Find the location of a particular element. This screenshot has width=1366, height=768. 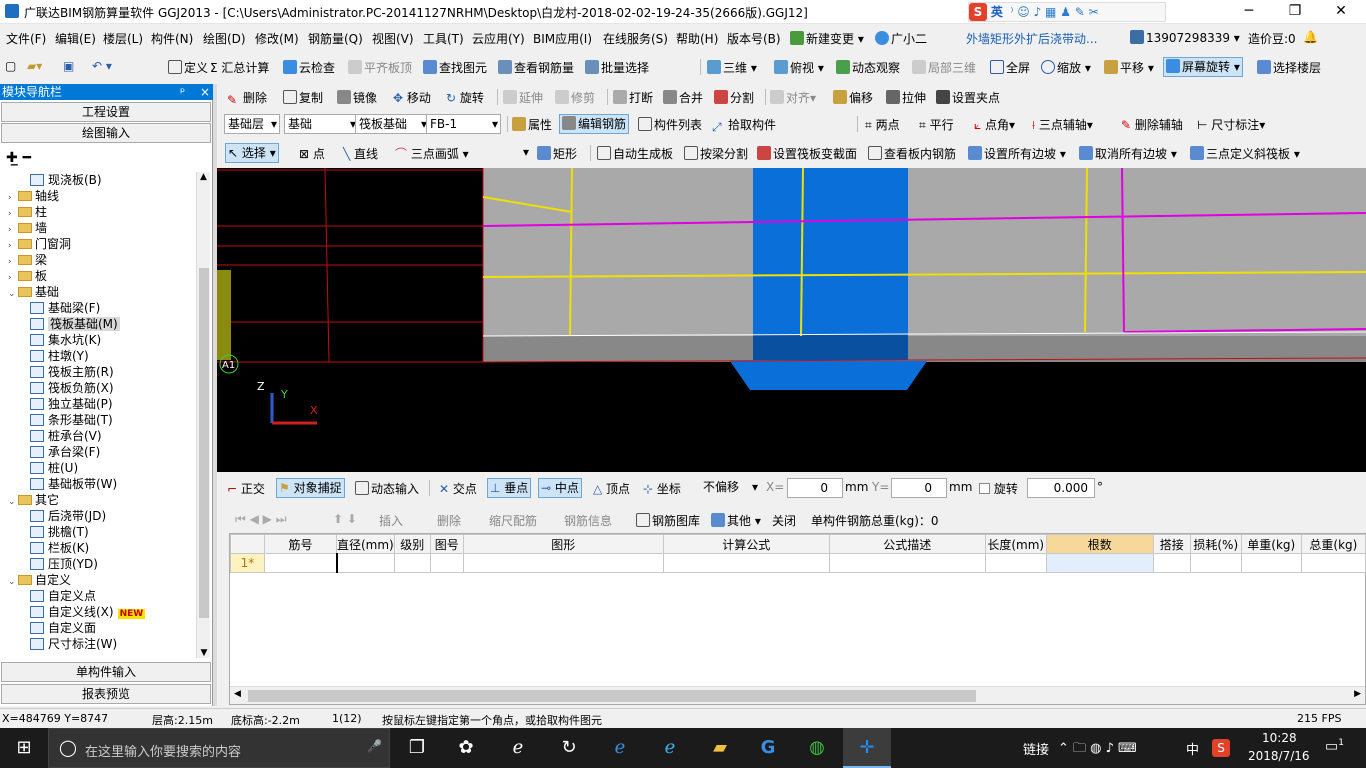

pick-component-button: ⤢ 拾取构件 is located at coordinates (744, 125).